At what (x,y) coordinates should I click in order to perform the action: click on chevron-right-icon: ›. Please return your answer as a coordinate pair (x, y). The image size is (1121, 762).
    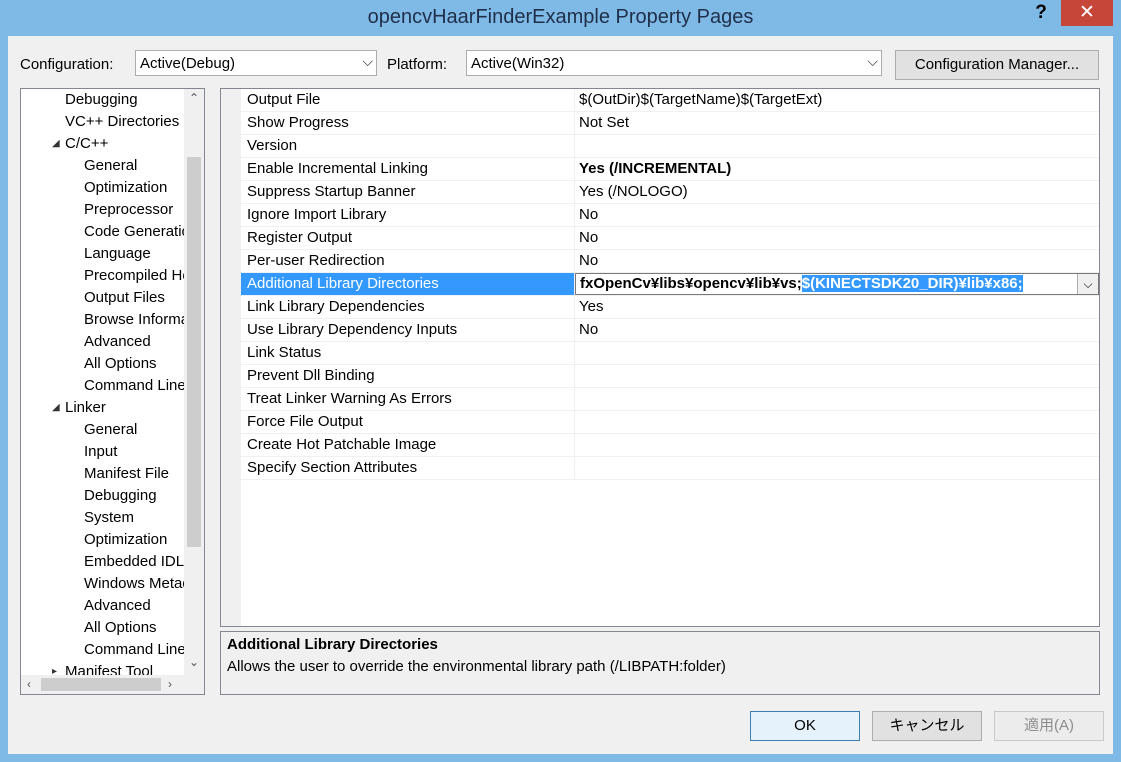
    Looking at the image, I should click on (170, 684).